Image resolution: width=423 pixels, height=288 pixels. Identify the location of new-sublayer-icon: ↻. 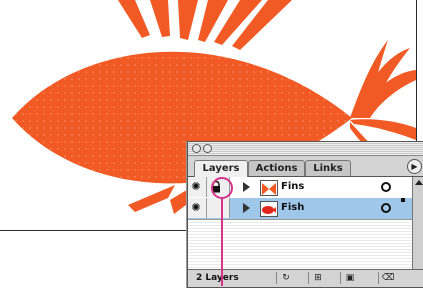
(285, 278).